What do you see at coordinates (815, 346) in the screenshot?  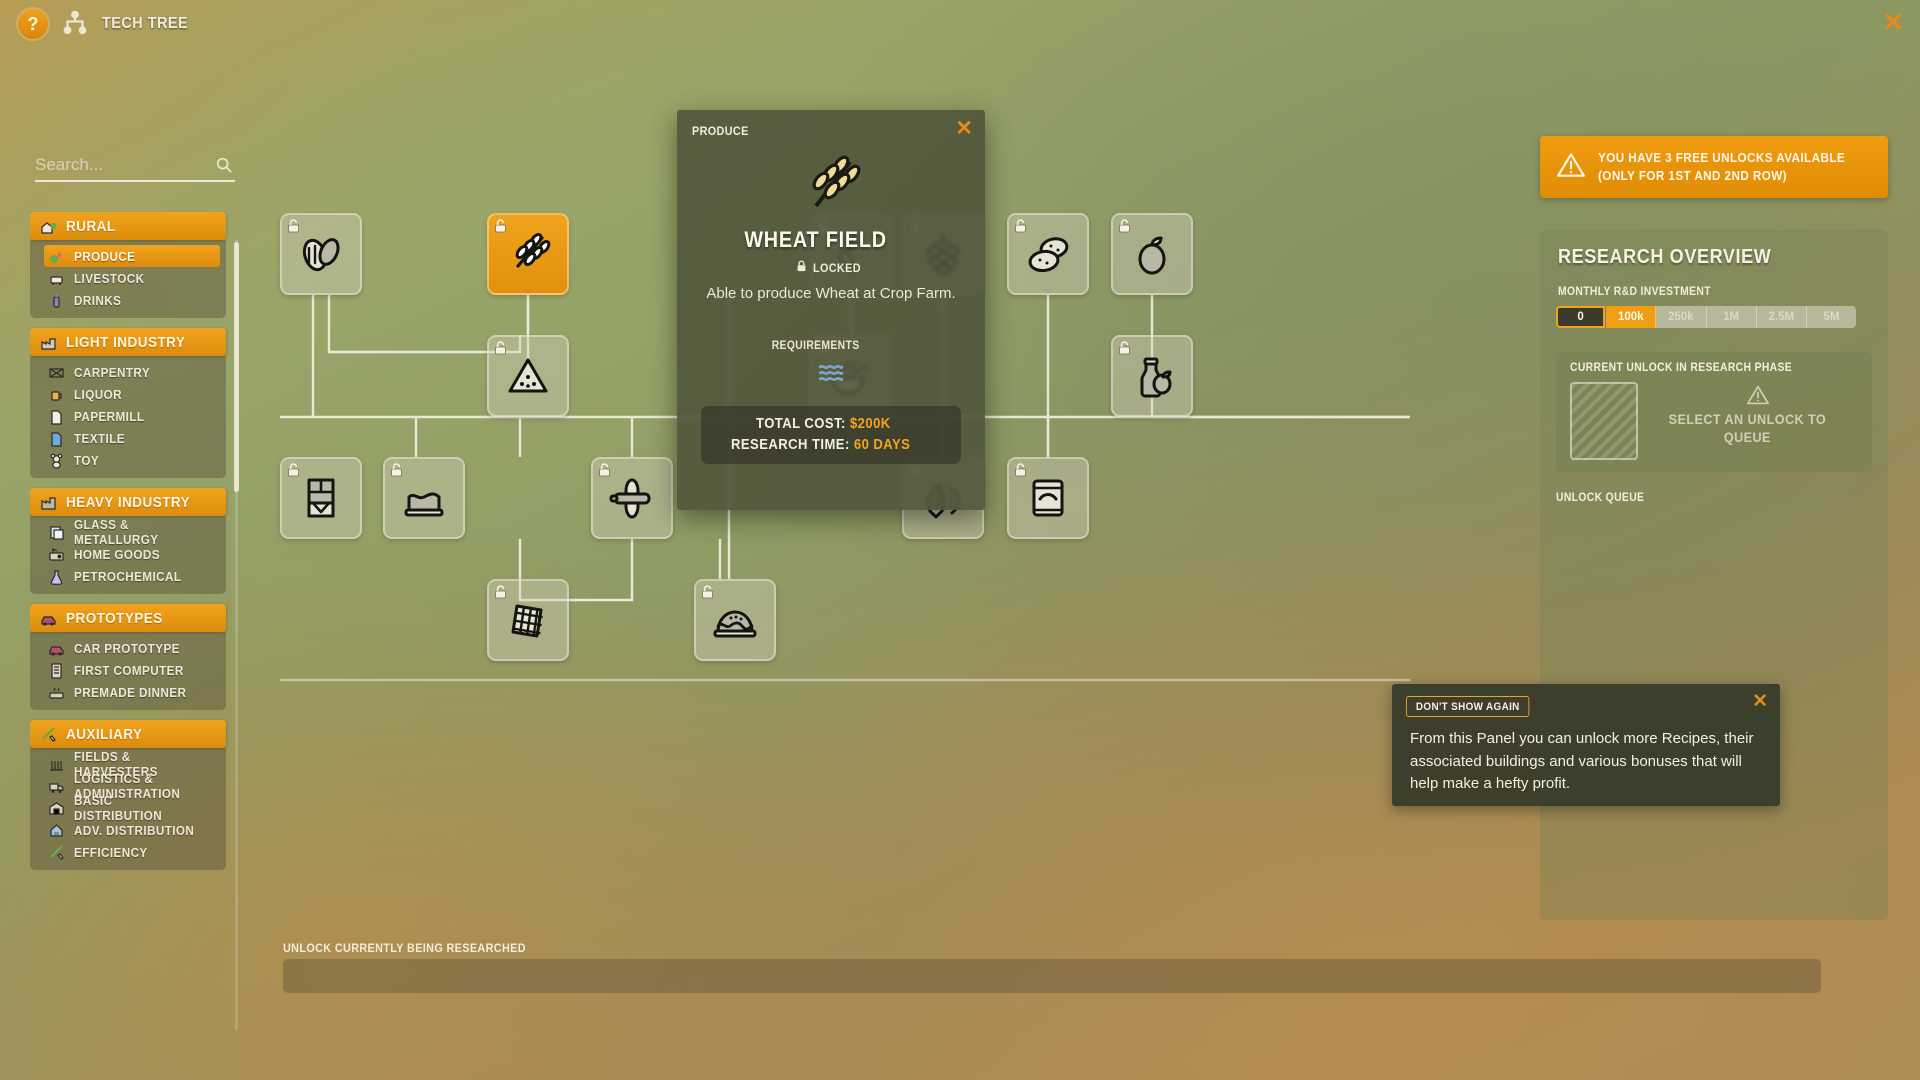 I see `popup-requirements-label: REQUIREMENTS` at bounding box center [815, 346].